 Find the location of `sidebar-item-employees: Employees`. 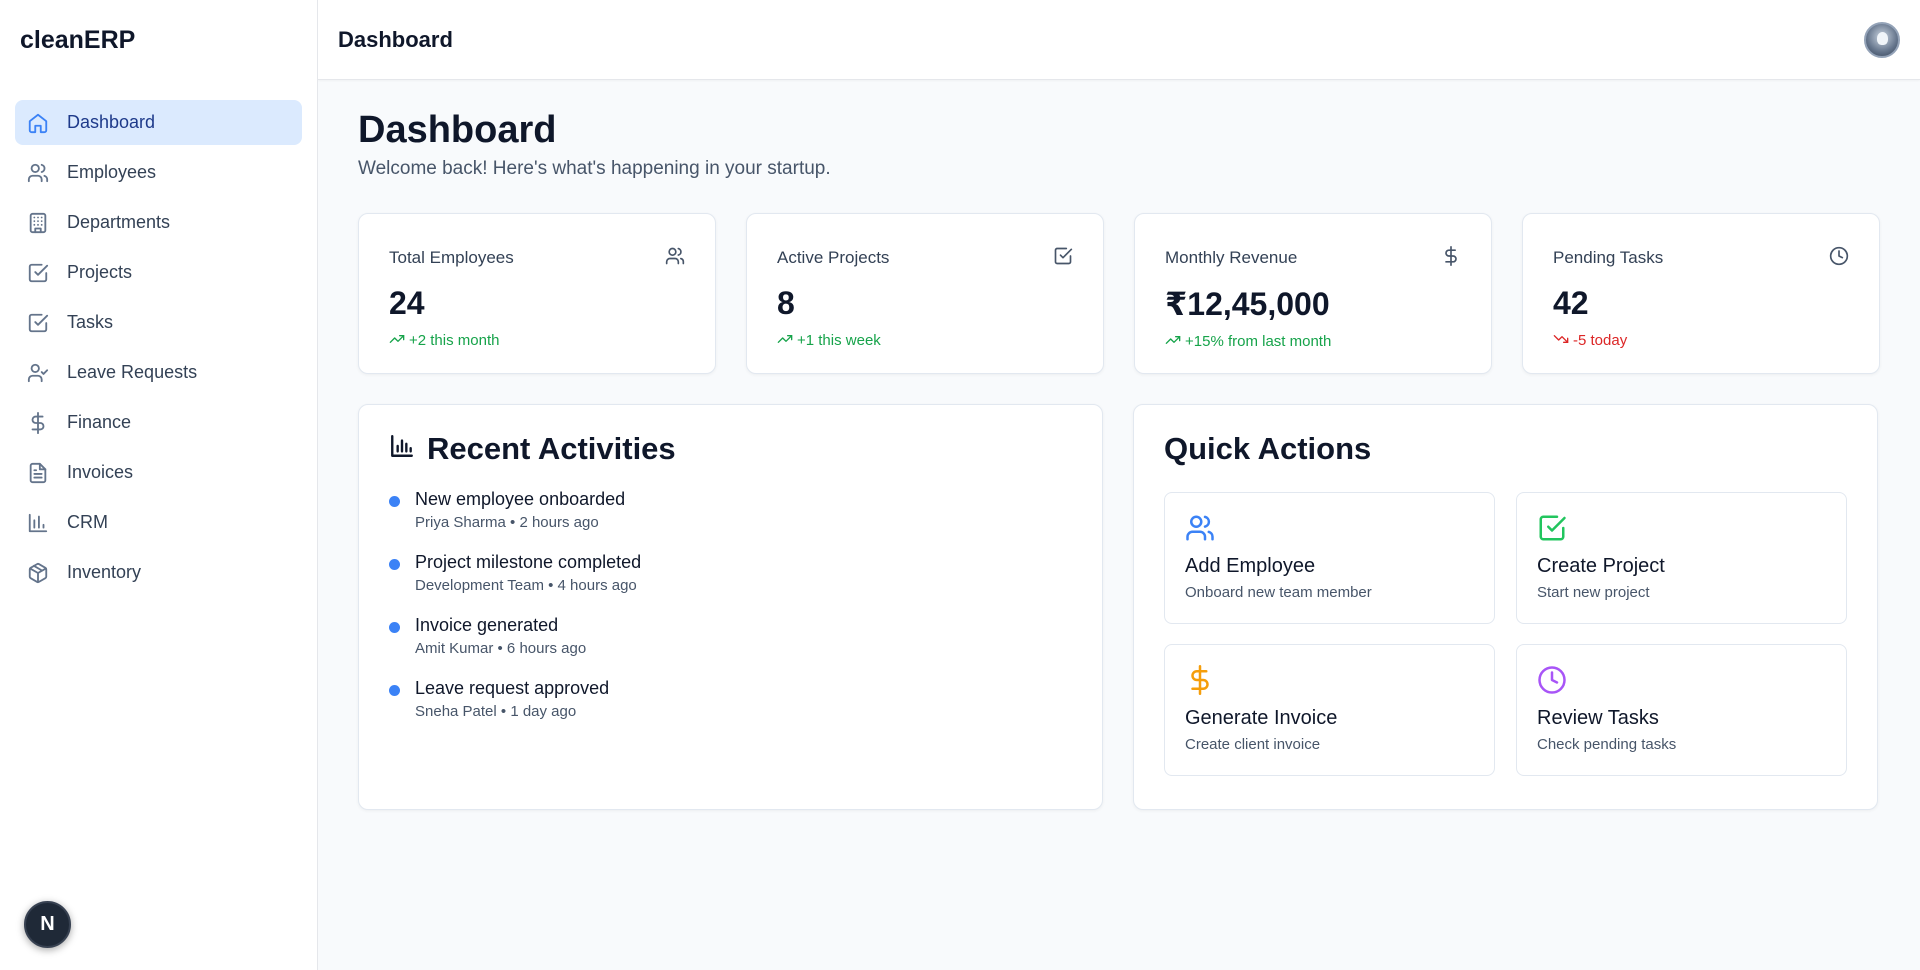

sidebar-item-employees: Employees is located at coordinates (158, 172).